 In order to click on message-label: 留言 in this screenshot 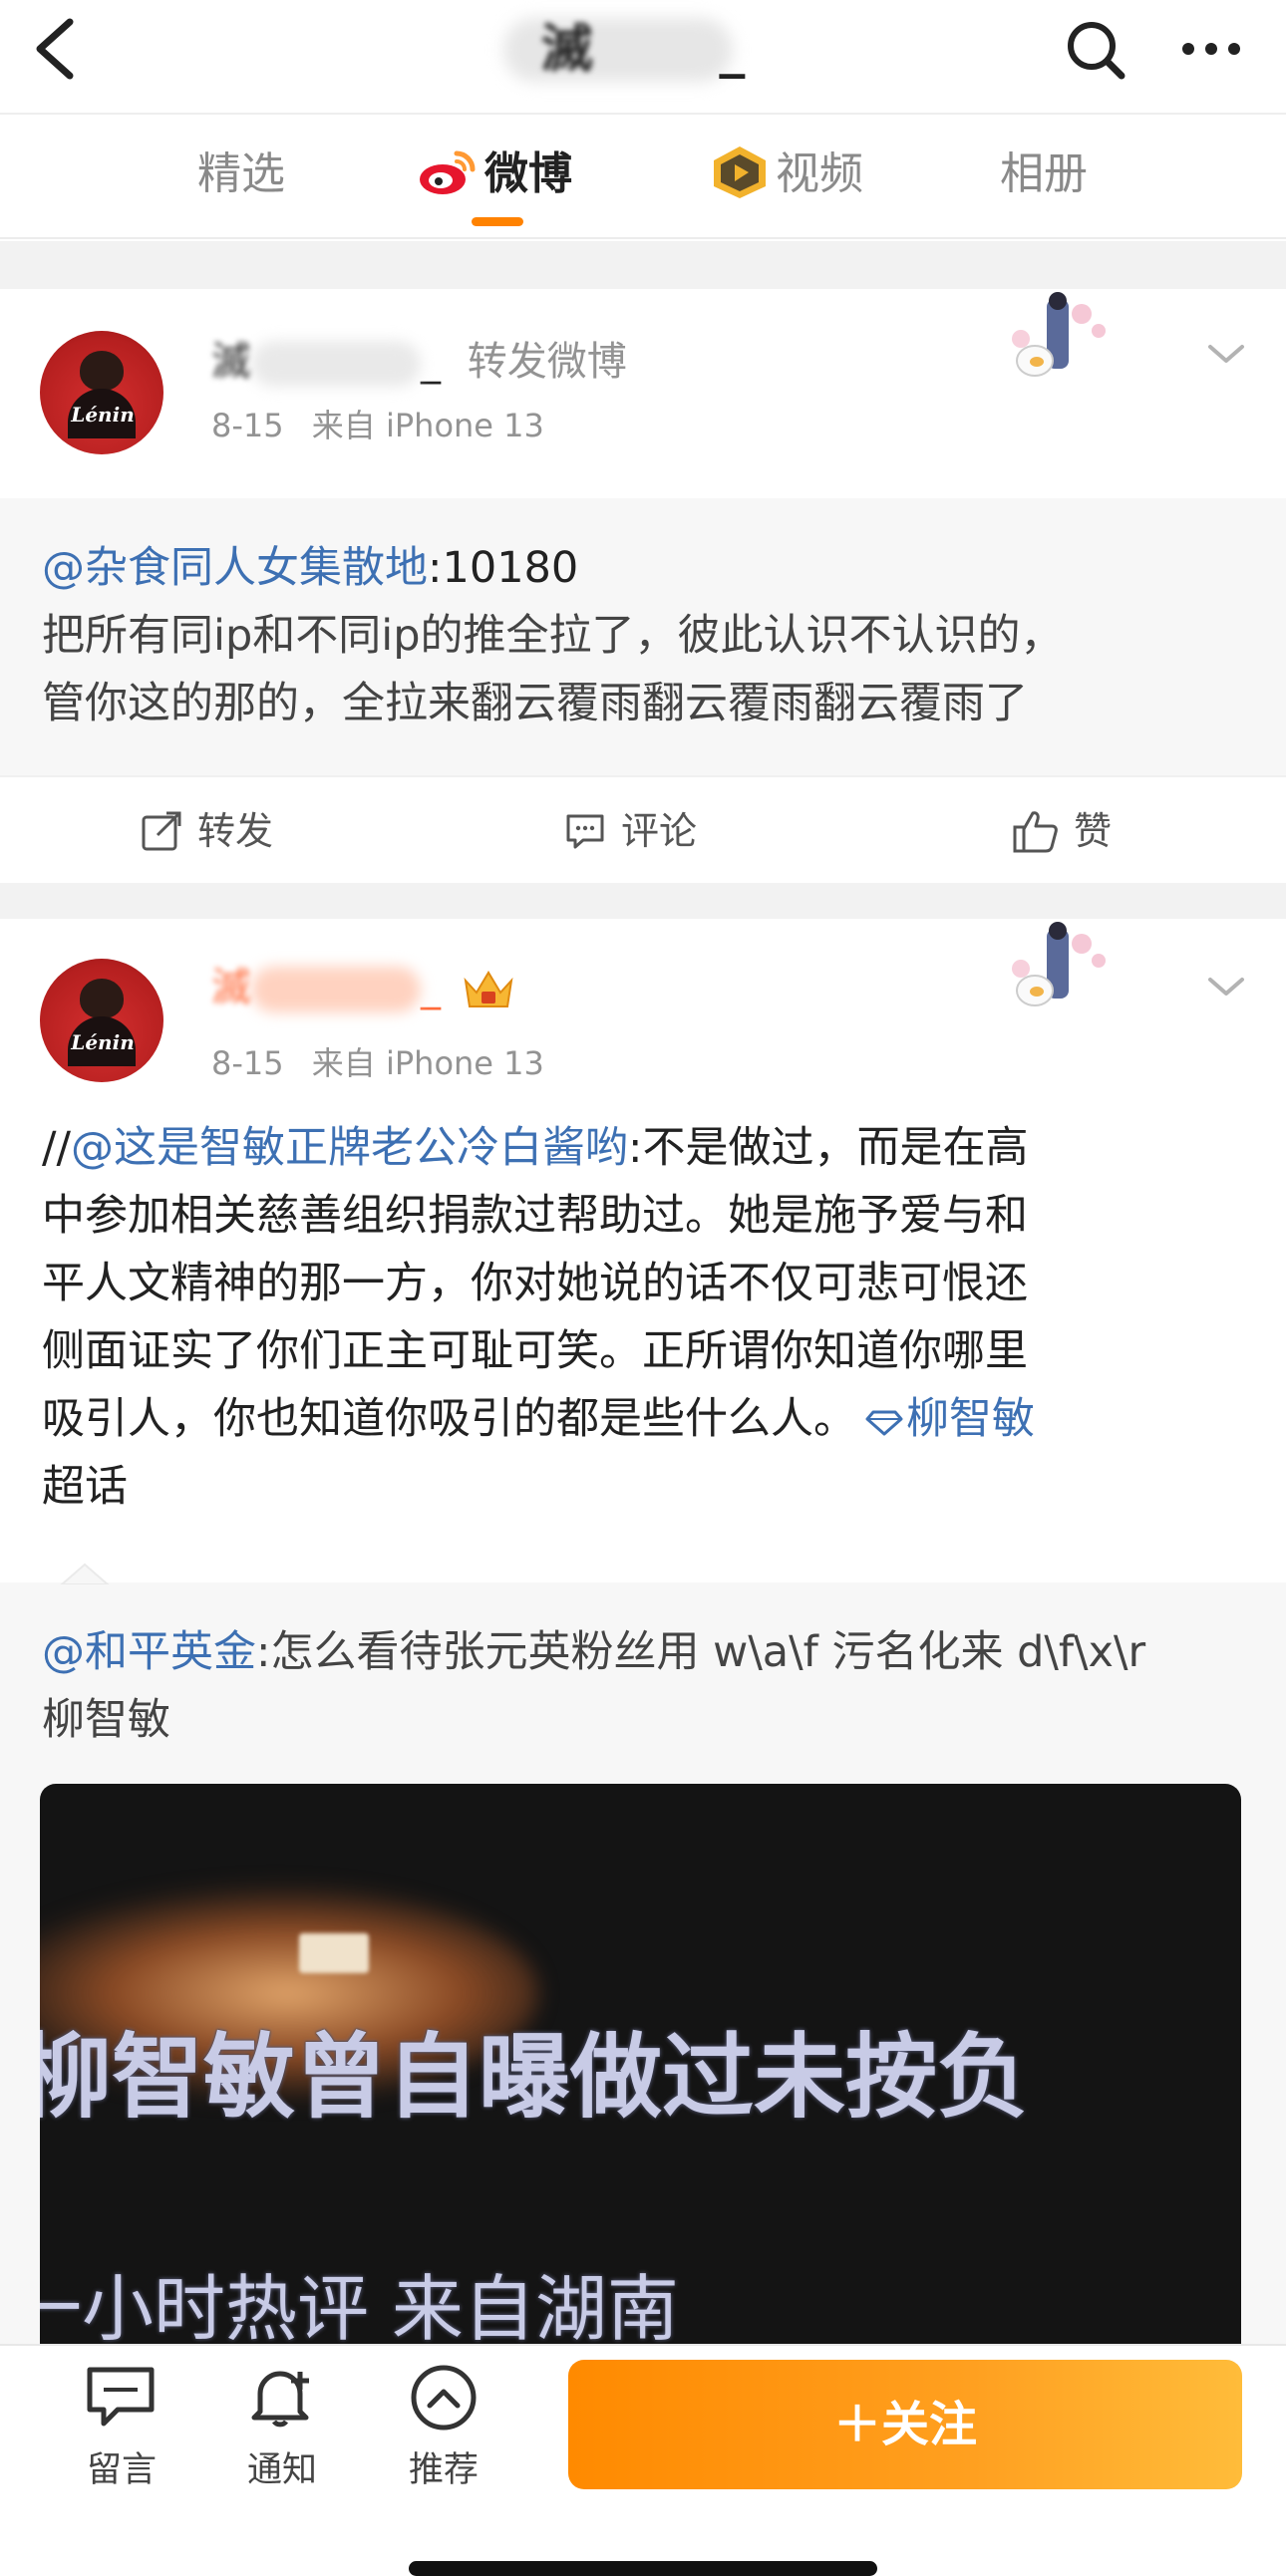, I will do `click(121, 2470)`.